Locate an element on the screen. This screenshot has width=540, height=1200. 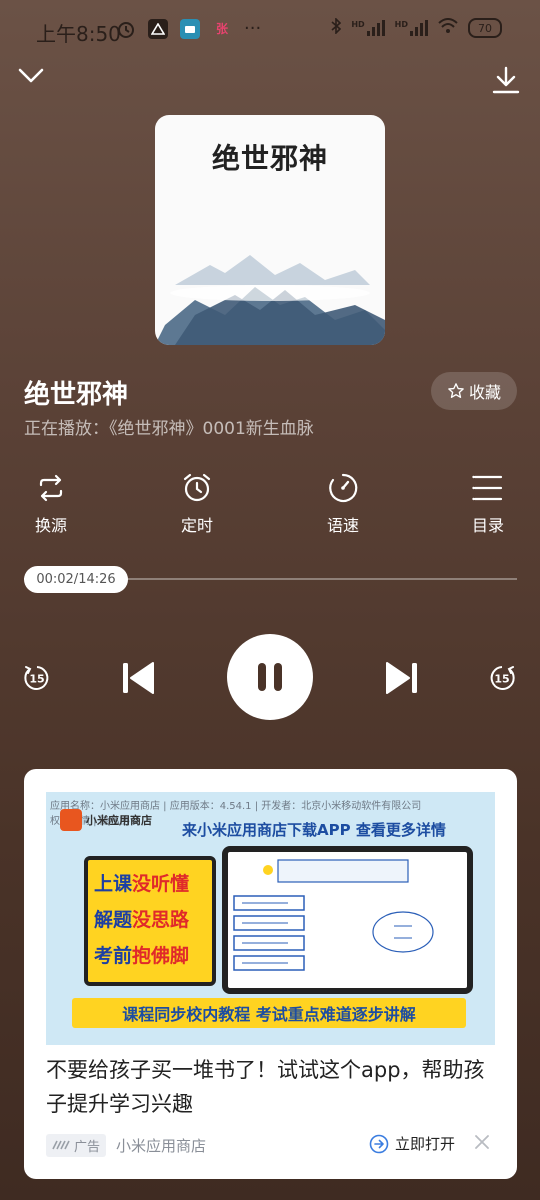
ad-source: 小米应用商店 is located at coordinates (161, 1145).